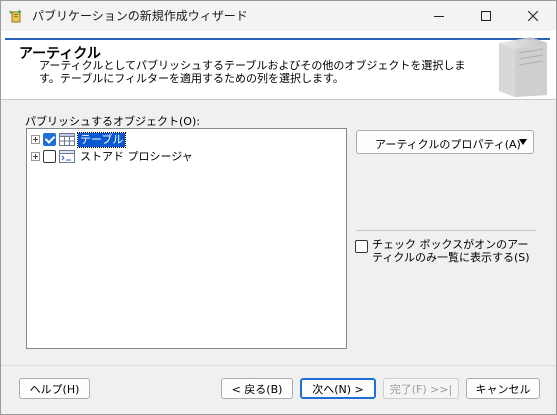 This screenshot has width=557, height=415. I want to click on divider, so click(446, 230).